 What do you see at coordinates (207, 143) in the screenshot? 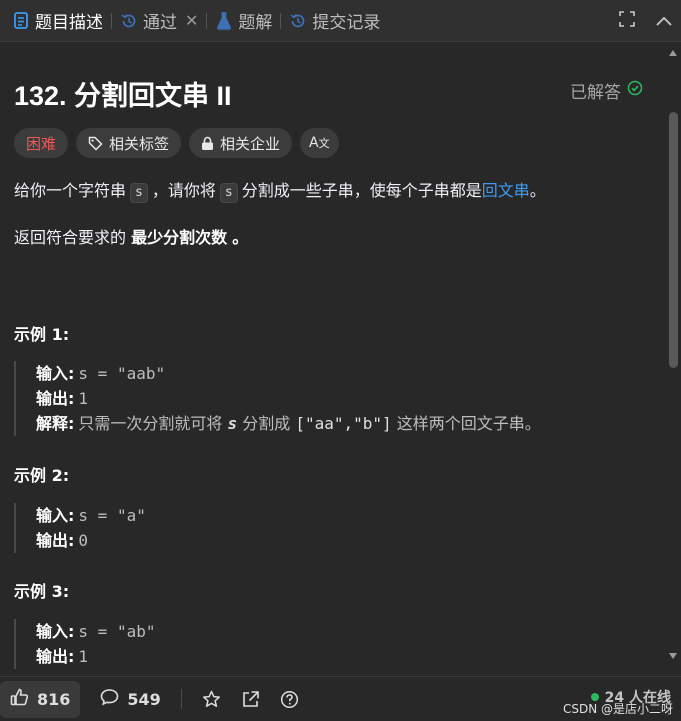
I see `lock-icon` at bounding box center [207, 143].